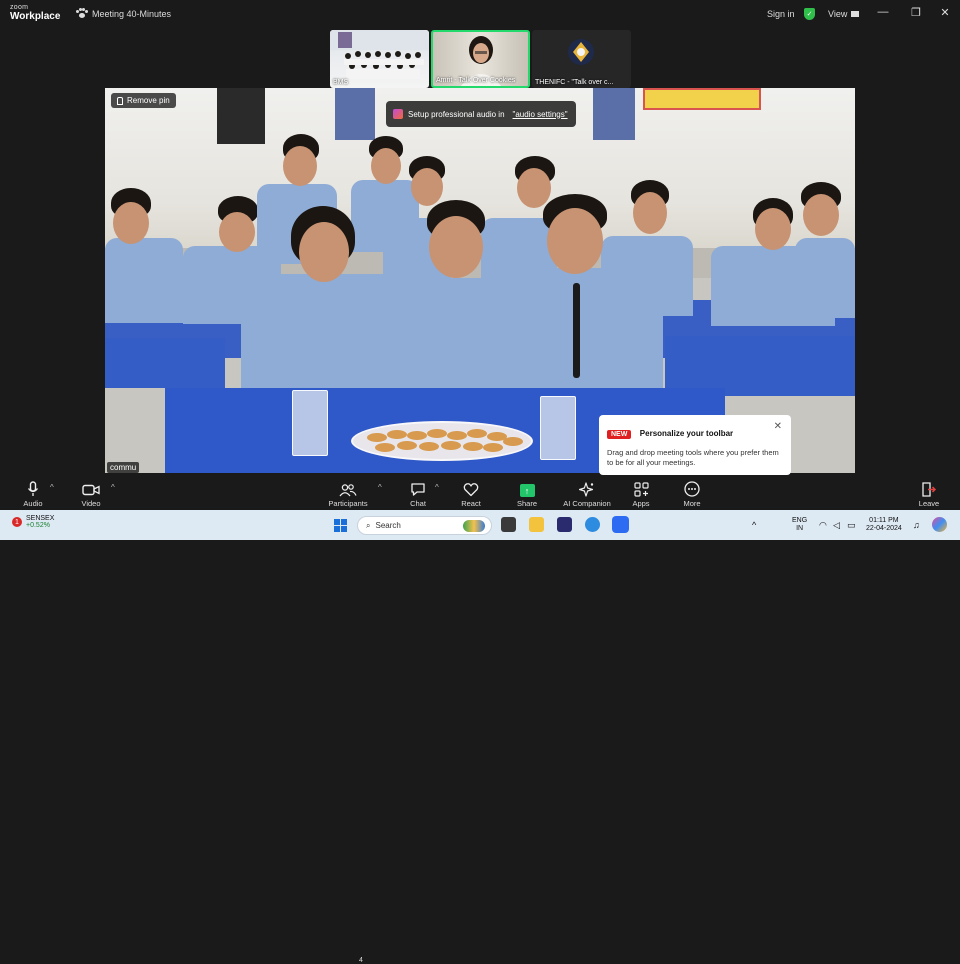  Describe the element at coordinates (587, 488) in the screenshot. I see `sparkle-icon` at that location.